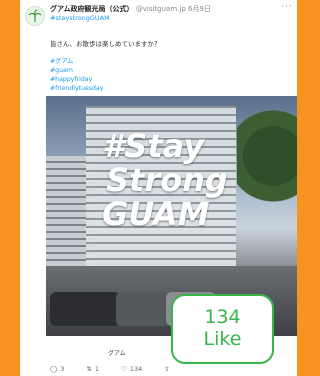 The height and width of the screenshot is (376, 320). What do you see at coordinates (76, 61) in the screenshot?
I see `hashtag-link: #グアム` at bounding box center [76, 61].